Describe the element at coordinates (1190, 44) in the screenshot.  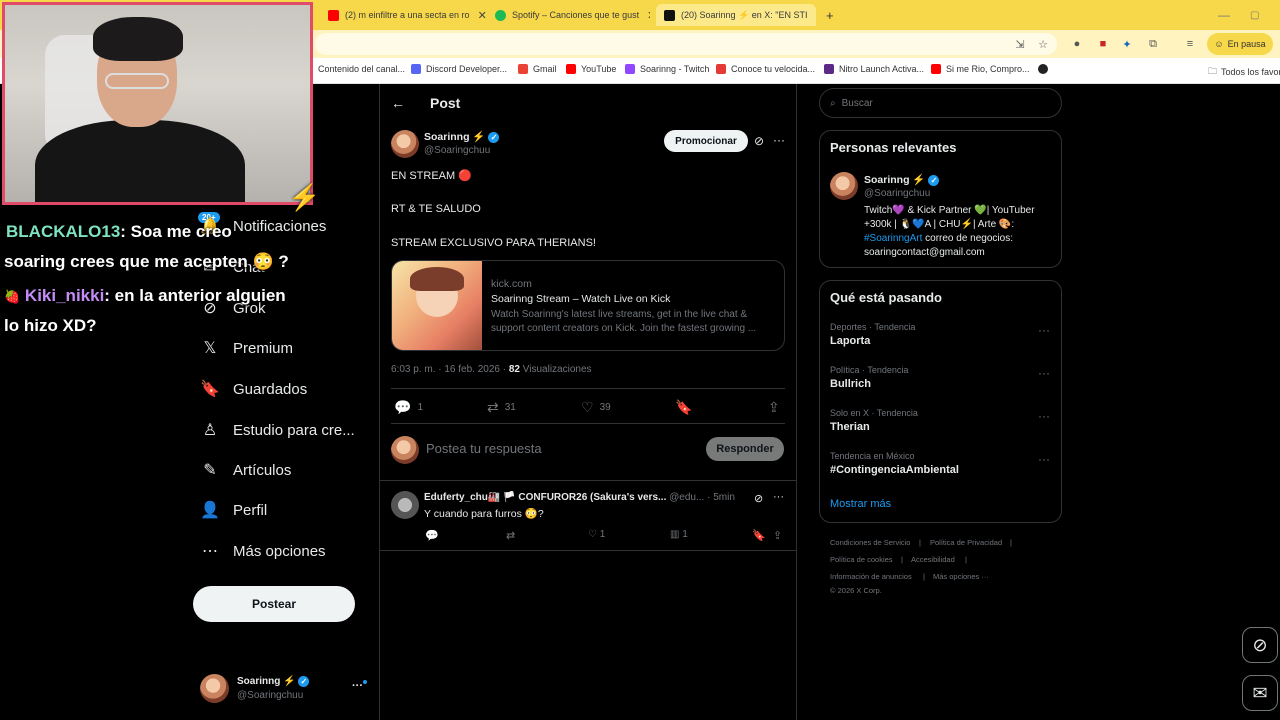
I see `media-control-icon: ≡` at that location.